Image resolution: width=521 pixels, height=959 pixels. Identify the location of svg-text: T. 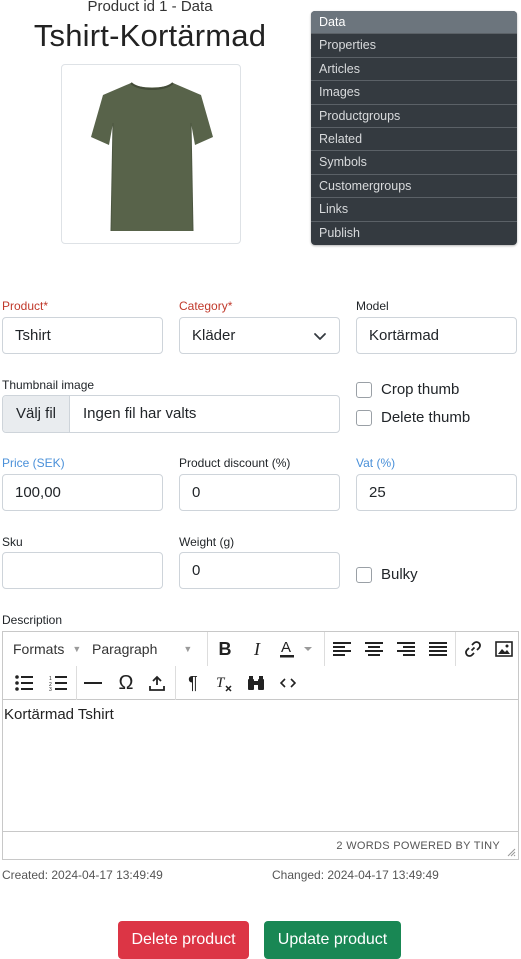
(221, 683).